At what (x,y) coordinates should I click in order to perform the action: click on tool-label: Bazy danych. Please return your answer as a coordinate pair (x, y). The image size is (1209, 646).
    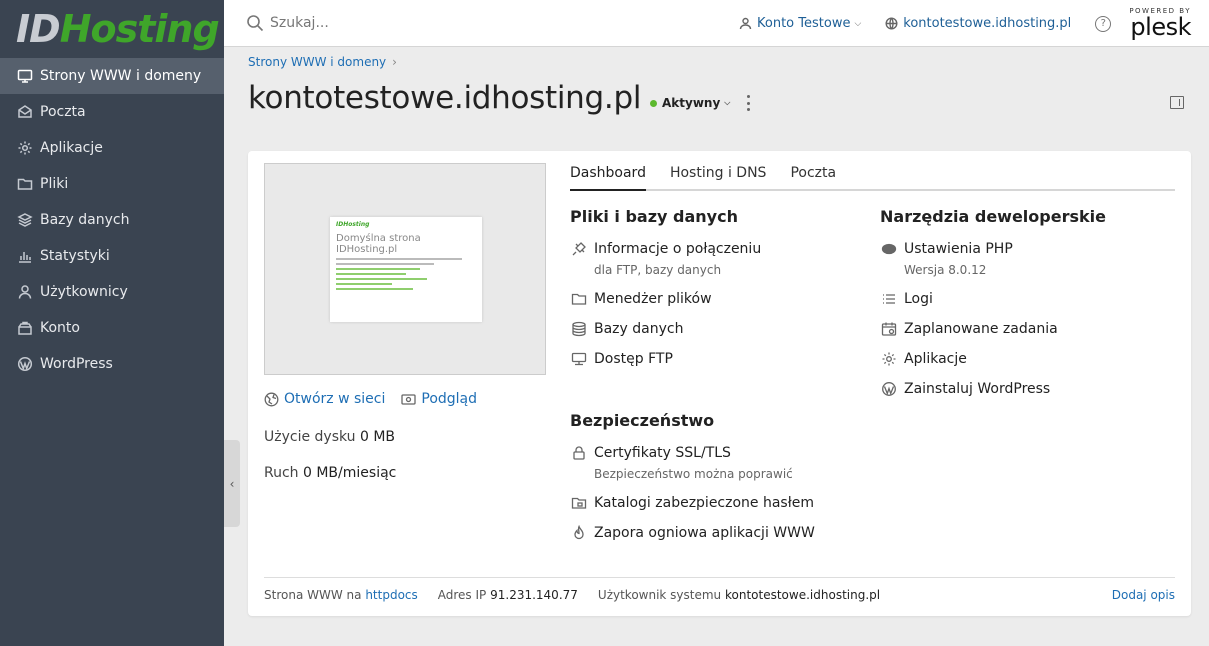
    Looking at the image, I should click on (639, 329).